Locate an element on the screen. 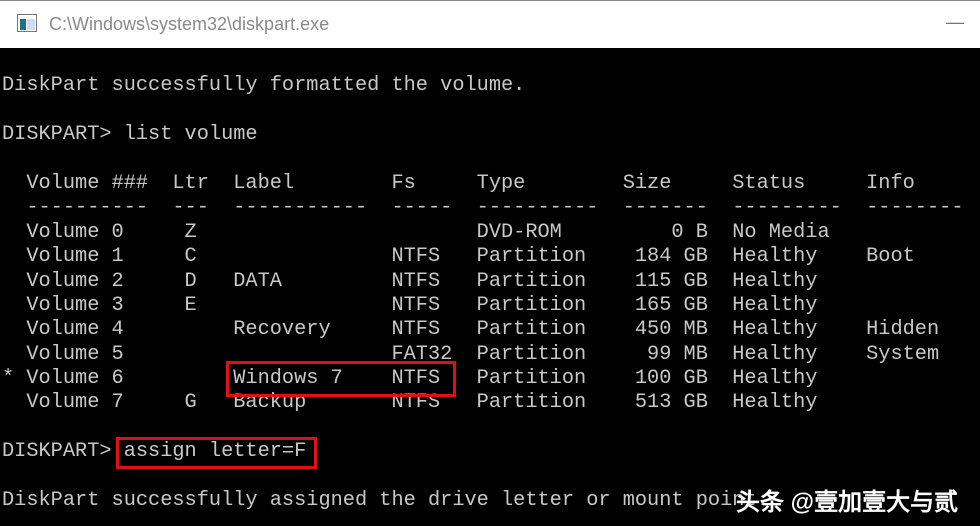 The image size is (980, 526). watermark: 头条 @壹加壹大与贰 is located at coordinates (847, 502).